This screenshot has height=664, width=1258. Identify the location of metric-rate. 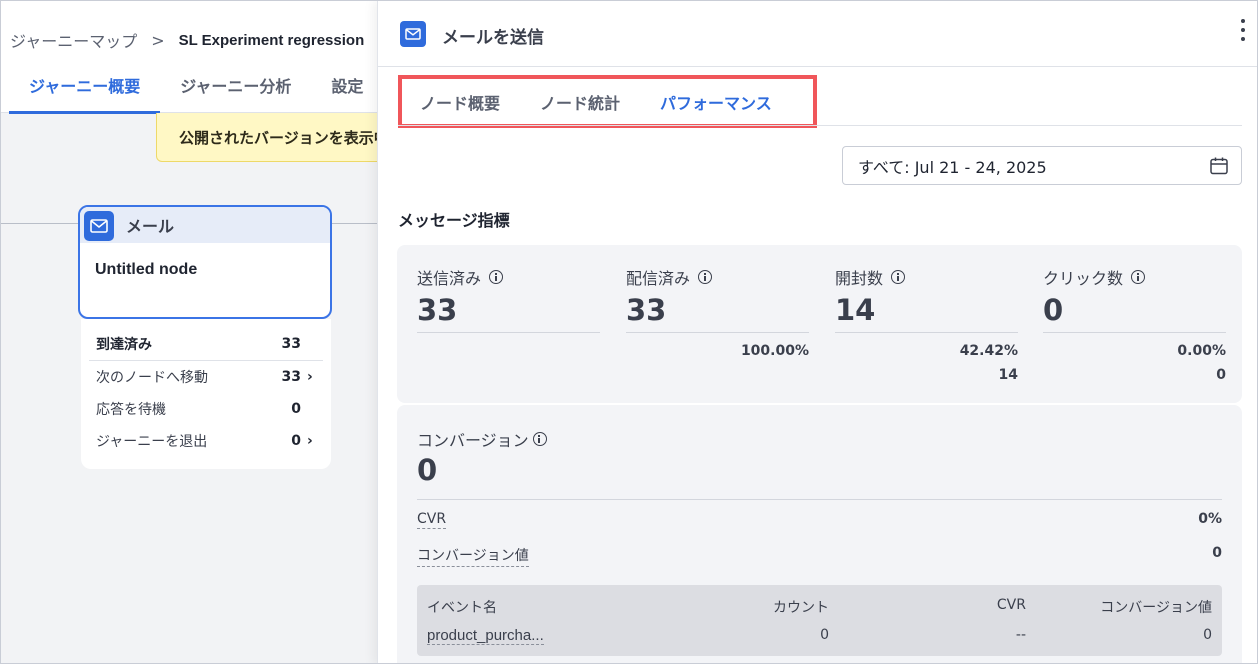
(508, 352).